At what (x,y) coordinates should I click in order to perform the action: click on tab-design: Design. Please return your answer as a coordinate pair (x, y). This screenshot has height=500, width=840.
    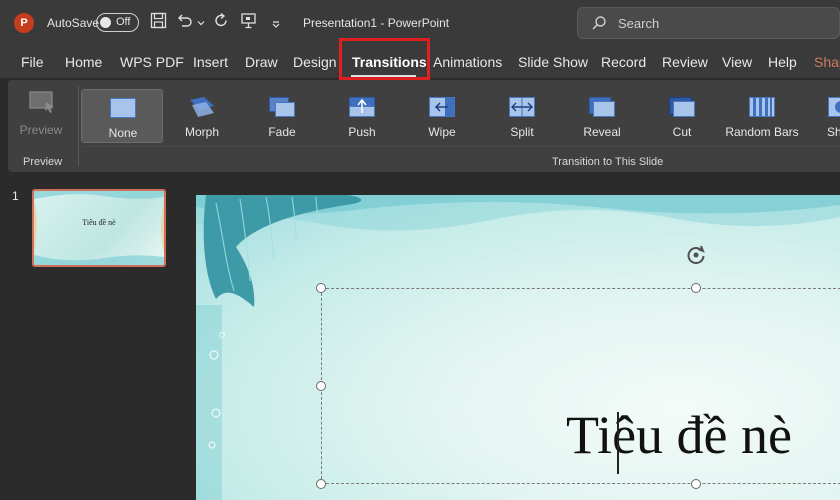
    Looking at the image, I should click on (315, 62).